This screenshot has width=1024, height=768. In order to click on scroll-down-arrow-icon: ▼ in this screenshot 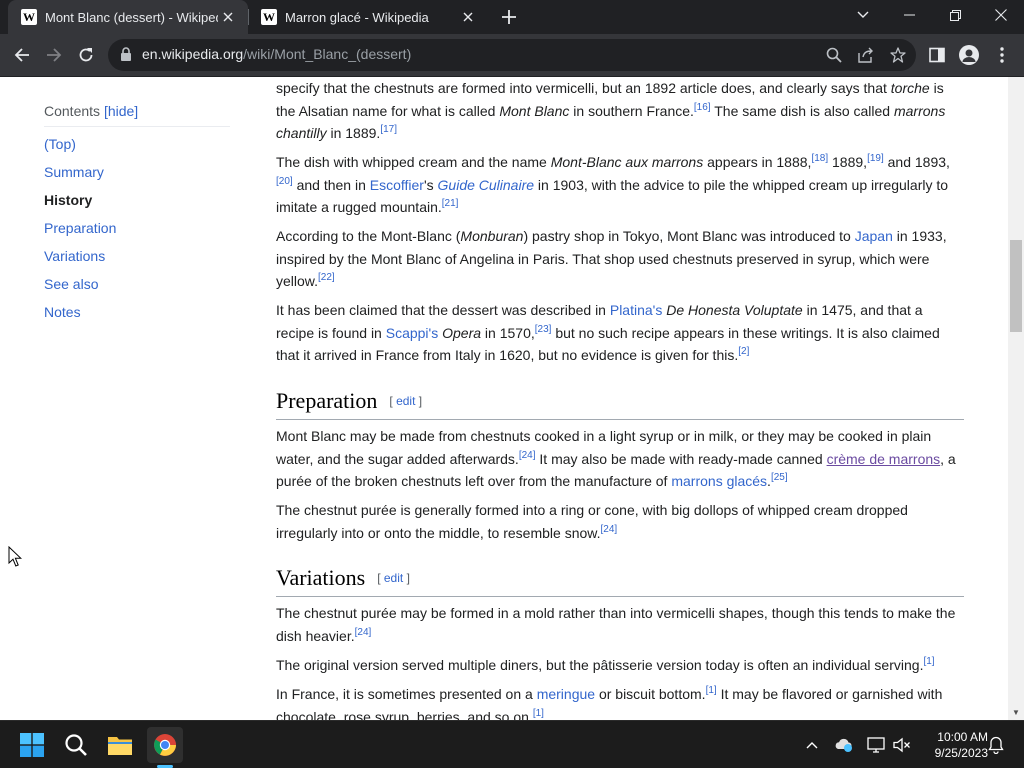, I will do `click(1016, 712)`.